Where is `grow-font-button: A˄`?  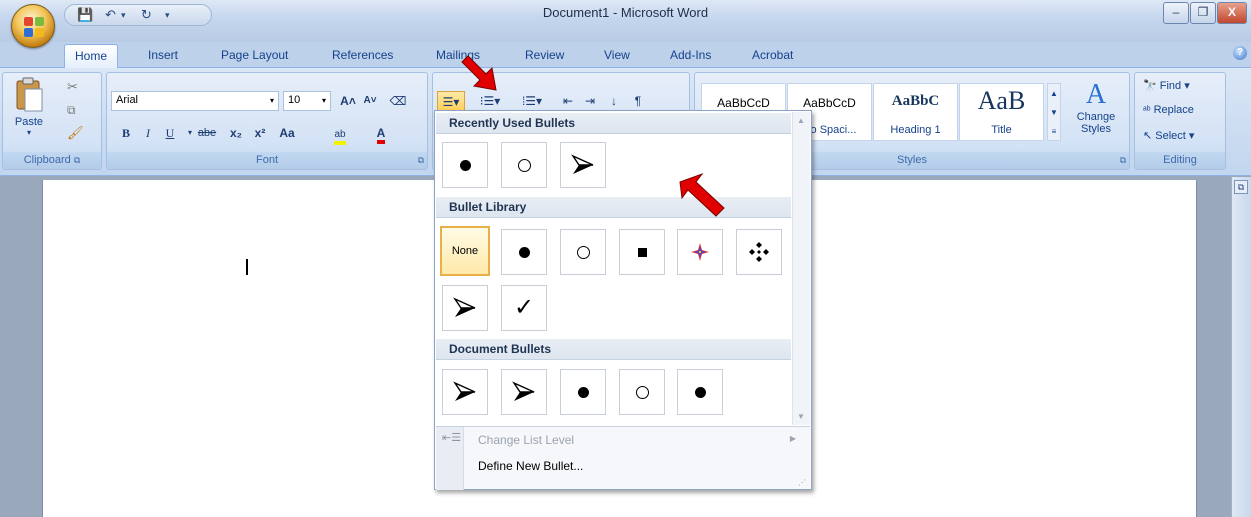
grow-font-button: A˄ is located at coordinates (348, 101).